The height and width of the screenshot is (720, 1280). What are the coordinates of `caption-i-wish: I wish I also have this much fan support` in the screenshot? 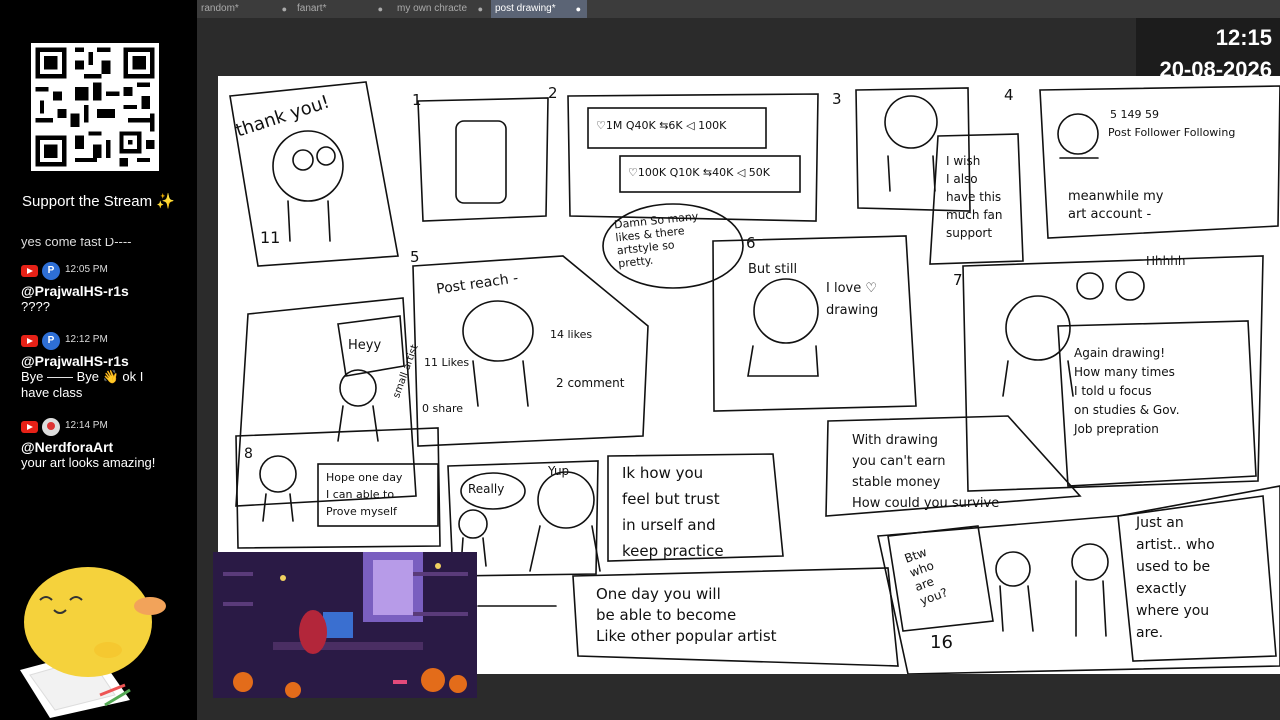 It's located at (974, 197).